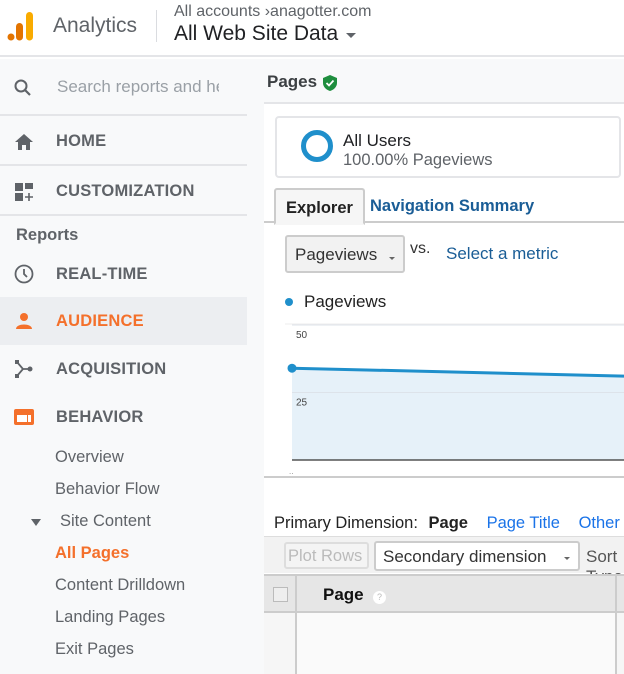  What do you see at coordinates (256, 33) in the screenshot?
I see `view-name: All Web Site Data` at bounding box center [256, 33].